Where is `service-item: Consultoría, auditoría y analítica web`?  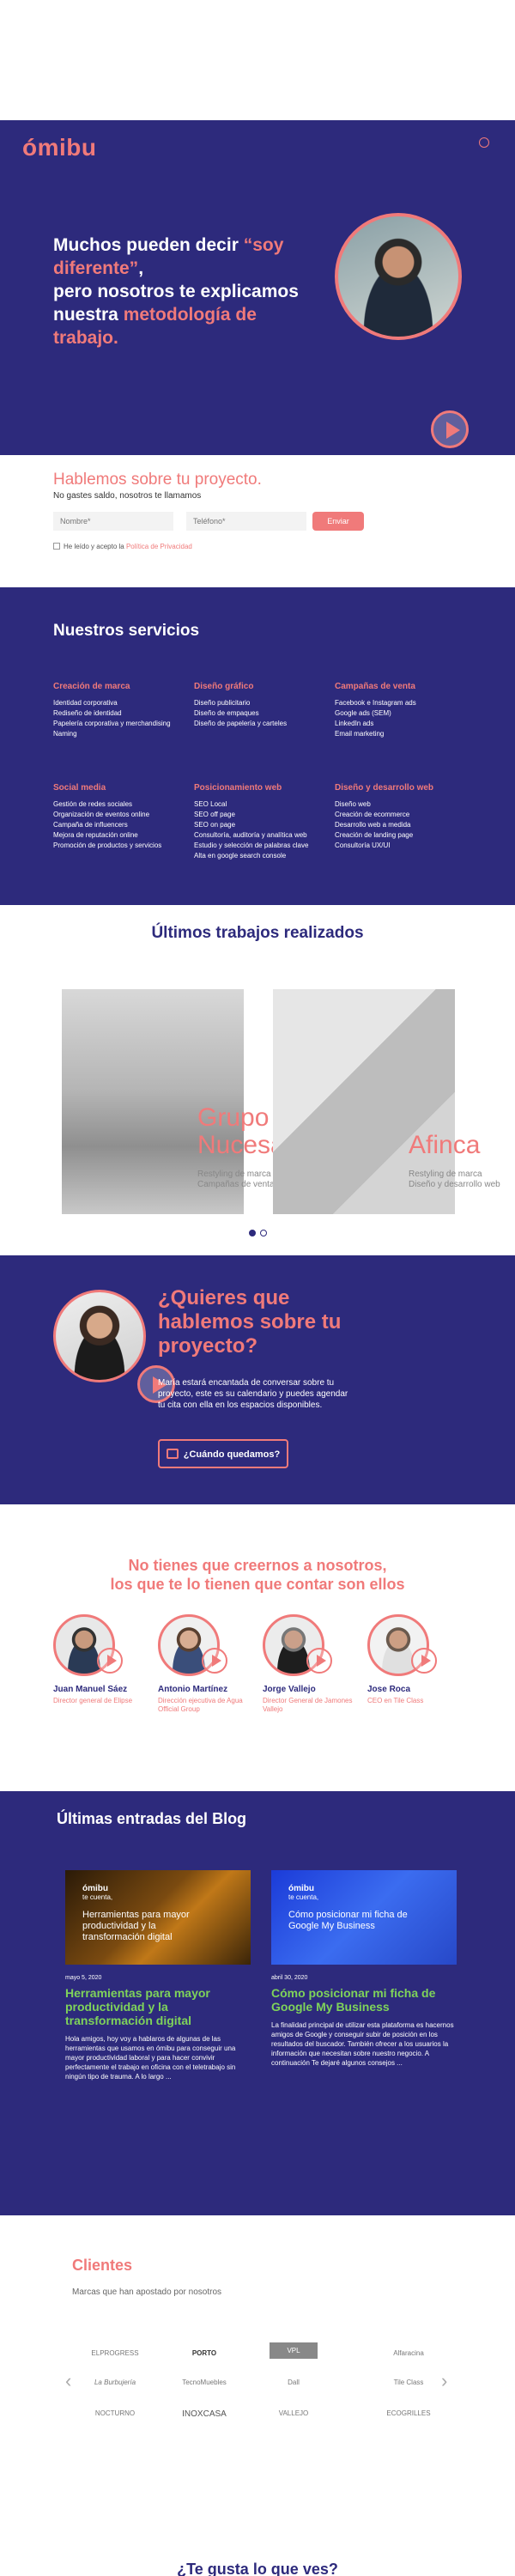 service-item: Consultoría, auditoría y analítica web is located at coordinates (262, 835).